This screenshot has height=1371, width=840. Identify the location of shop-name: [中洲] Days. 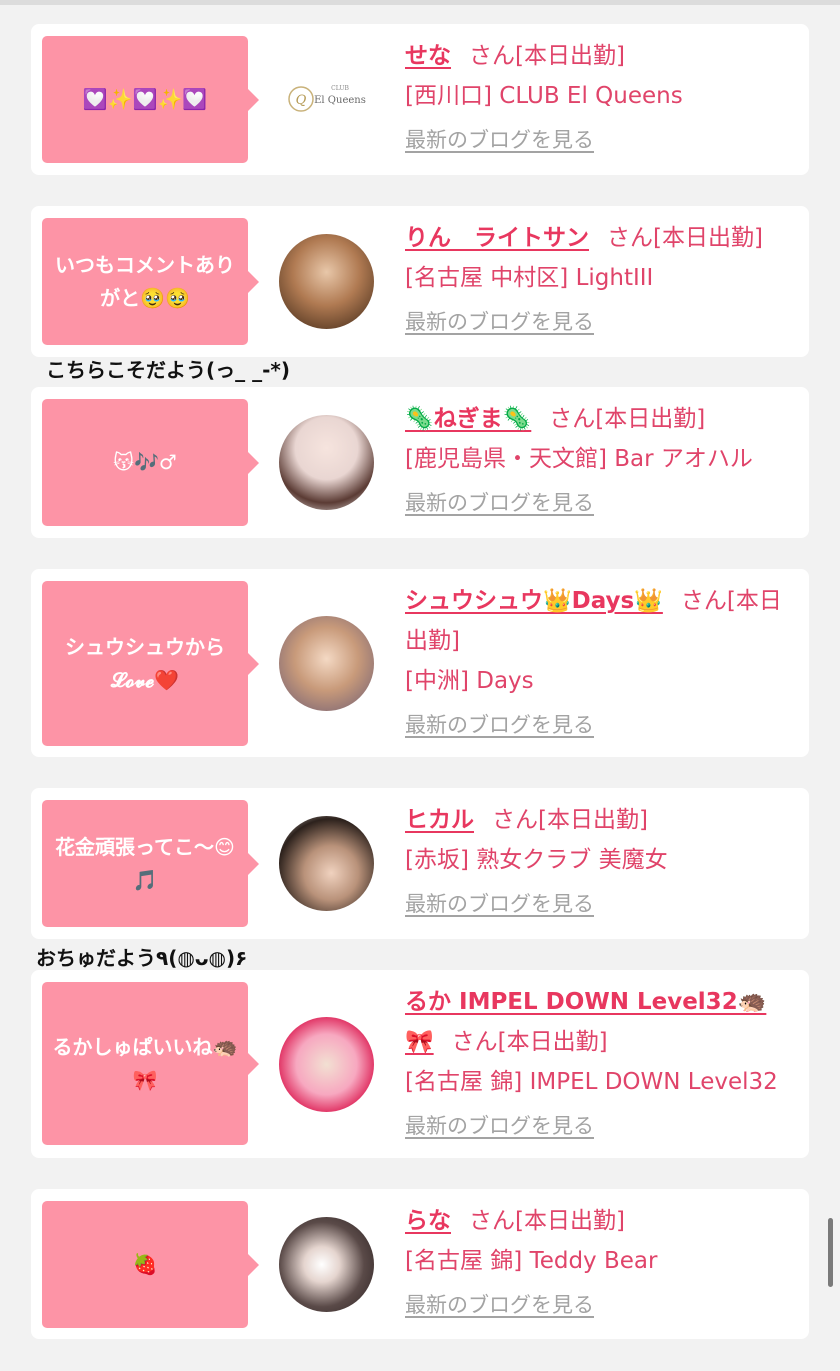
(469, 681).